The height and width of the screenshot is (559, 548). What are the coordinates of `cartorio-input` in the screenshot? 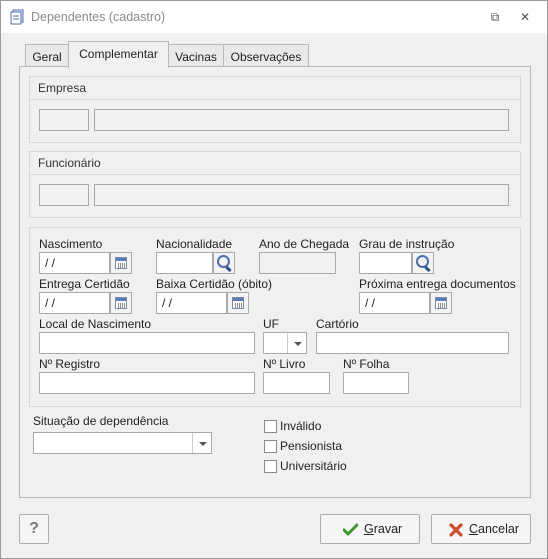 It's located at (412, 343).